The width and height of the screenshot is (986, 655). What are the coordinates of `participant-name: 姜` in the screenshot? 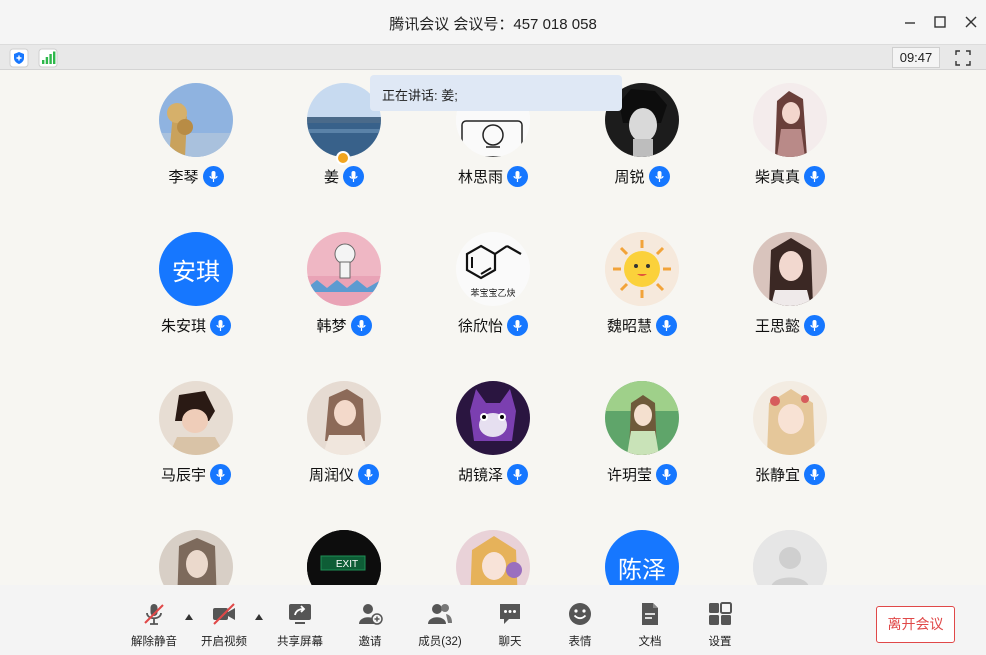 It's located at (331, 177).